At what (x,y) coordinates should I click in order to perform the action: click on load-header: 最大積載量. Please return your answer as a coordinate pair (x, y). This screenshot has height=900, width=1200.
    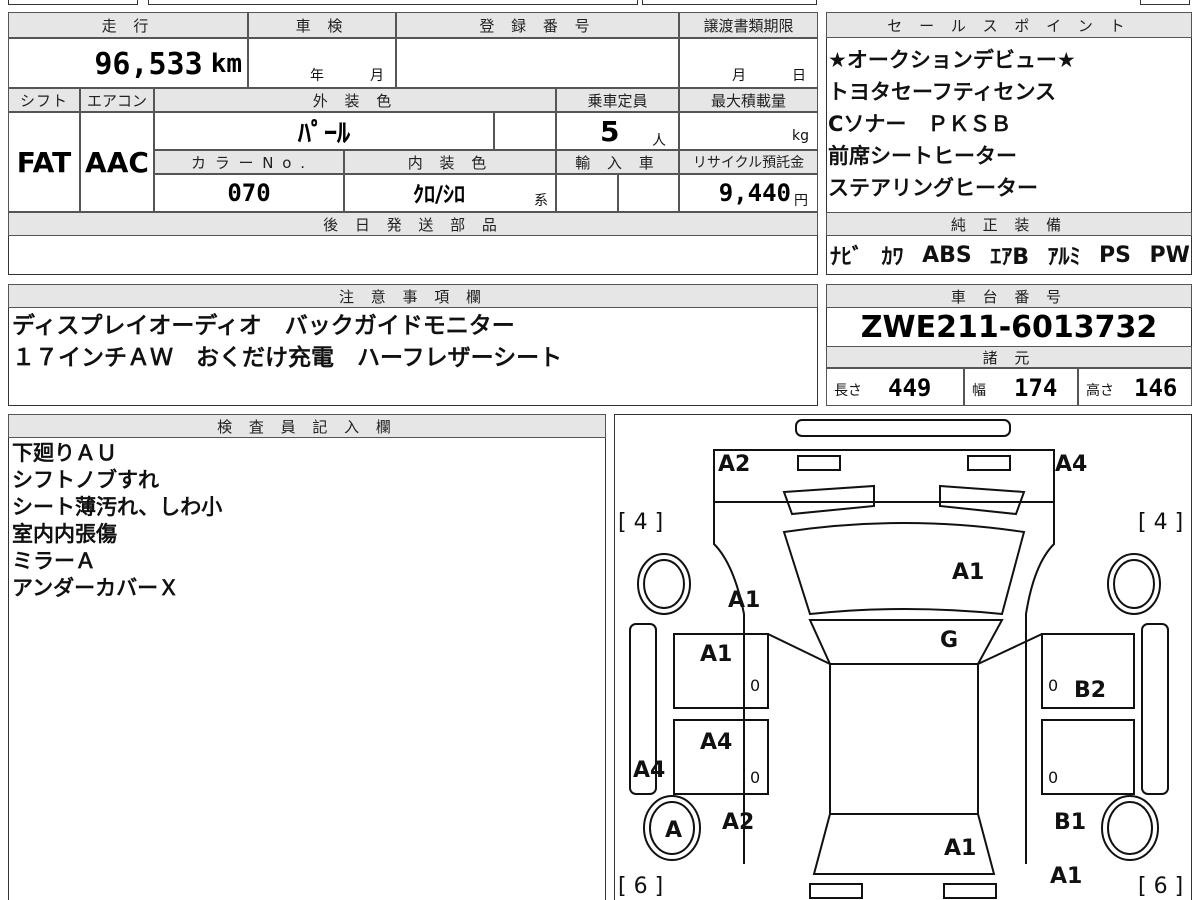
    Looking at the image, I should click on (748, 100).